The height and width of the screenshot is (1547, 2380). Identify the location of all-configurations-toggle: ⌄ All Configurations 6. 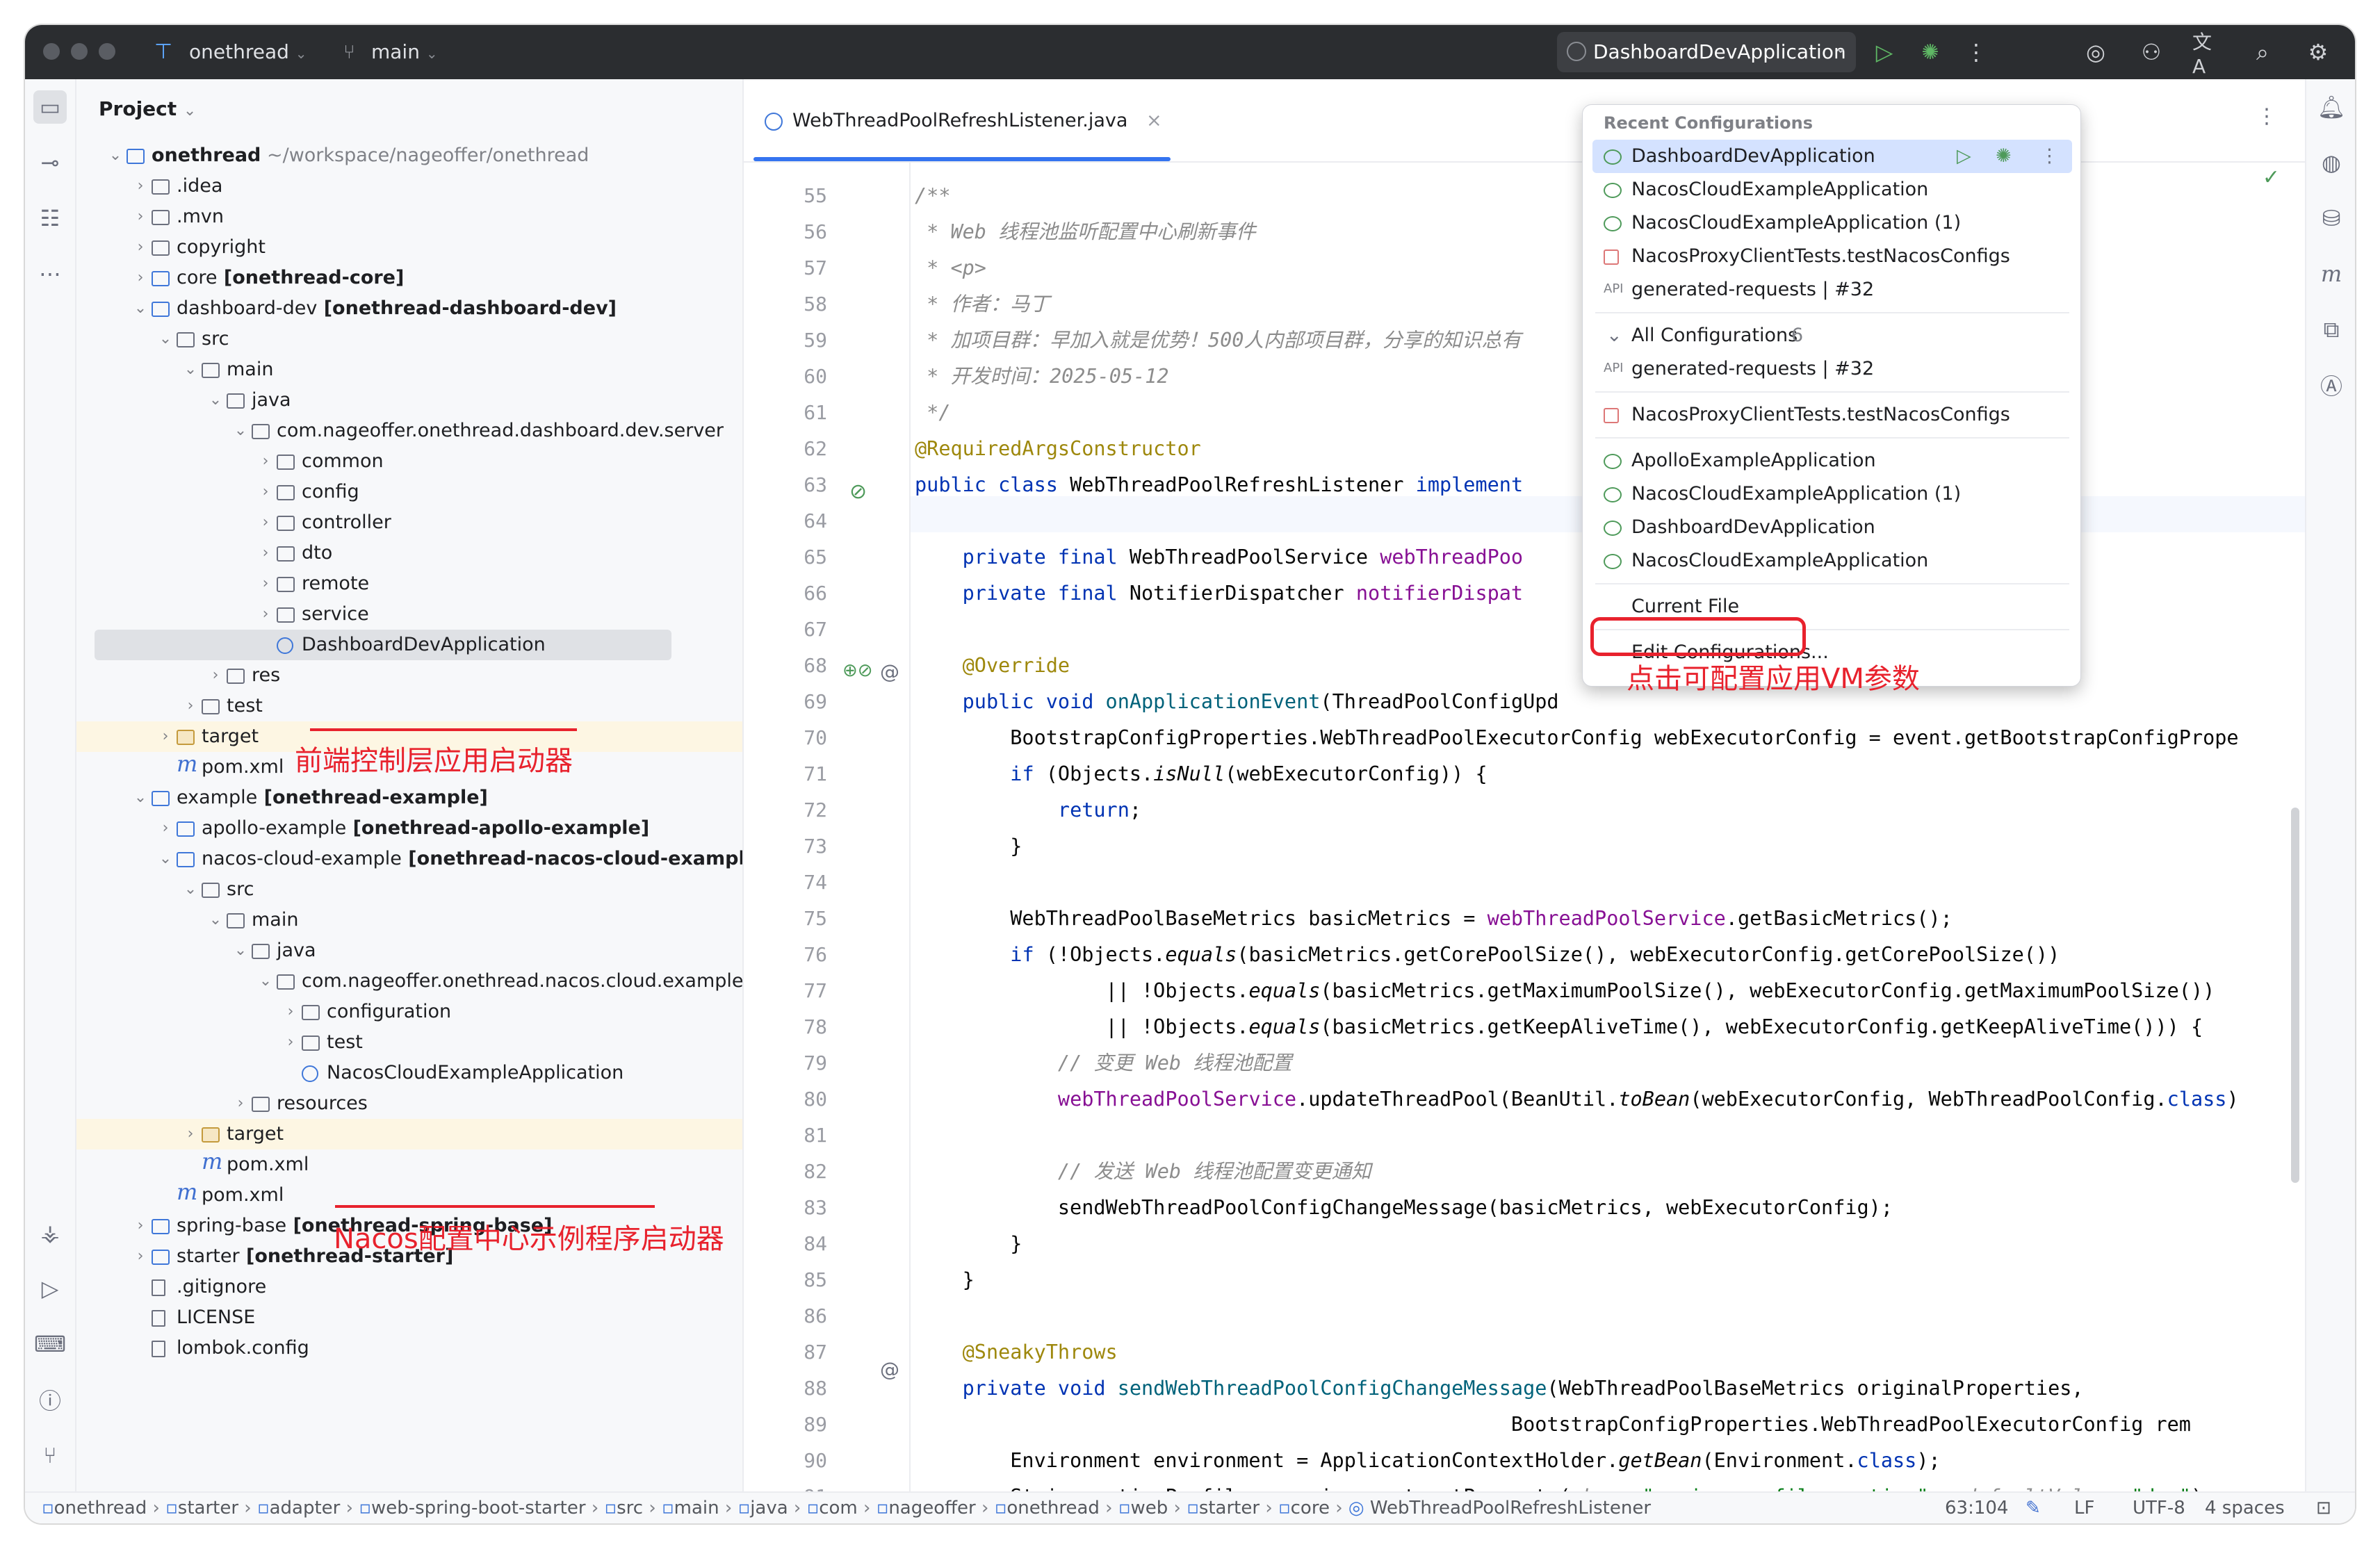
(1831, 335).